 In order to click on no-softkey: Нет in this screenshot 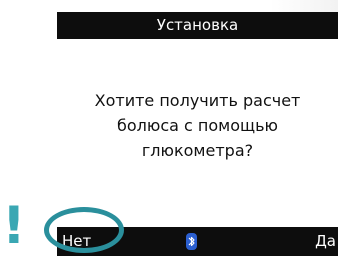, I will do `click(76, 241)`.